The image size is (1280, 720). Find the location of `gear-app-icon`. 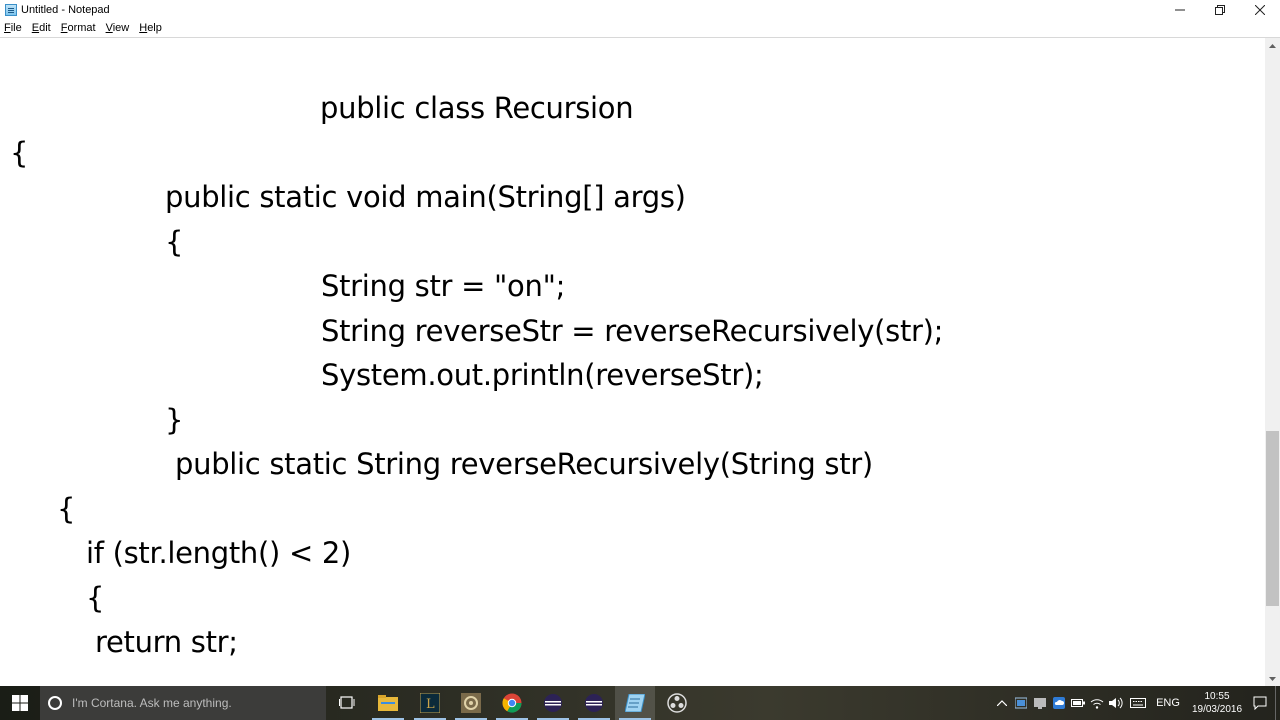

gear-app-icon is located at coordinates (471, 703).